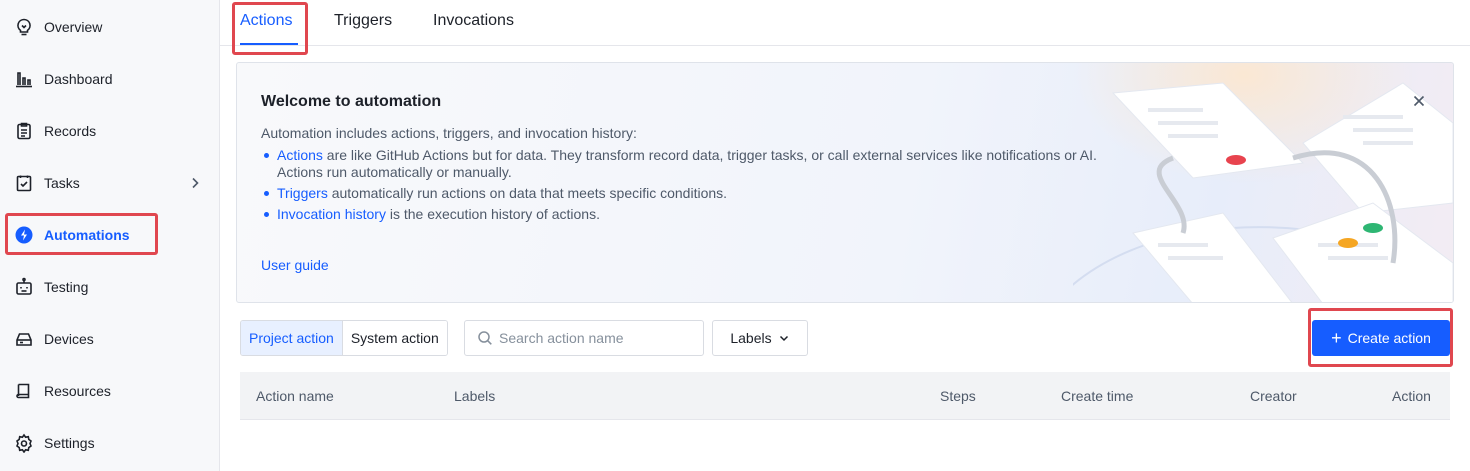 This screenshot has width=1470, height=471. I want to click on bullet-text: is the execution history of actions., so click(492, 214).